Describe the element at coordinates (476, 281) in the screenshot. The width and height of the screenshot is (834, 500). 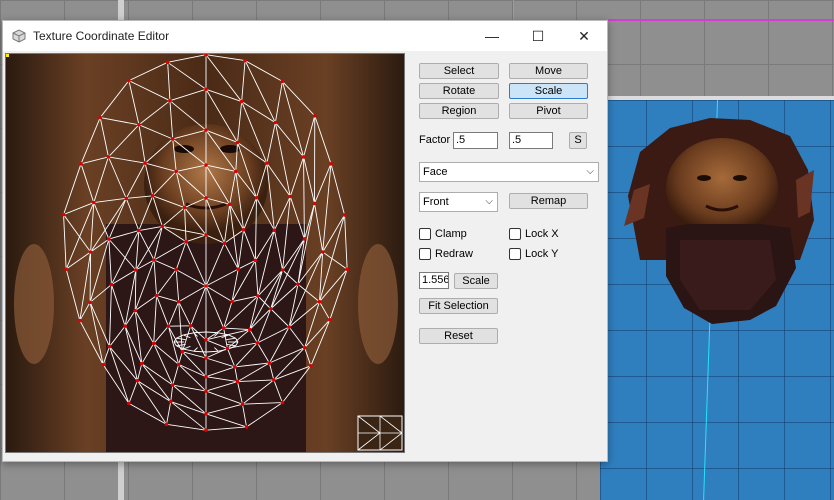
I see `scale-apply-button: Scale` at that location.